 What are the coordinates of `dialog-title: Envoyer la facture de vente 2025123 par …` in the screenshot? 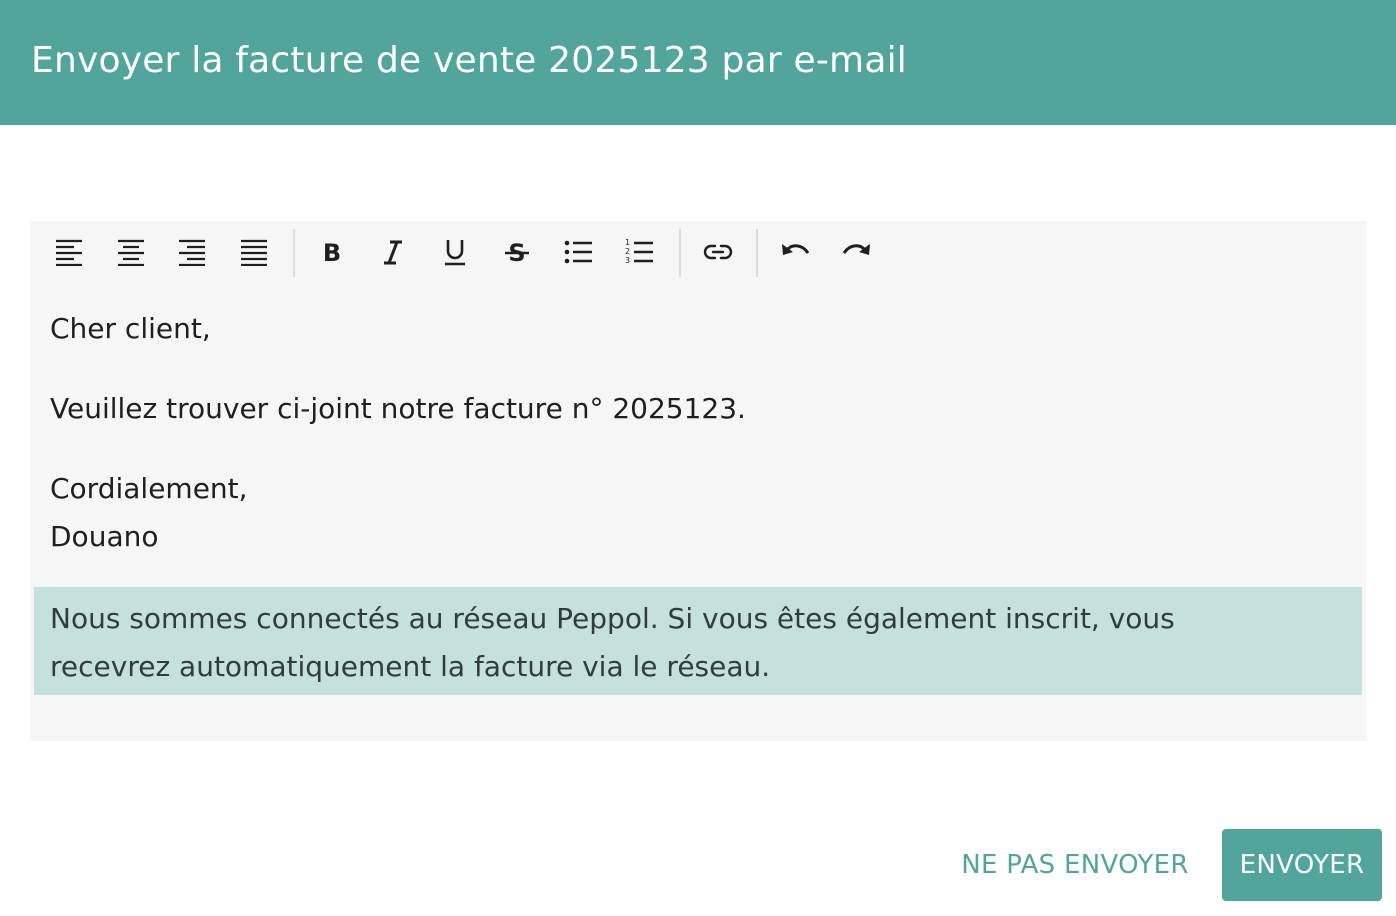 It's located at (469, 60).